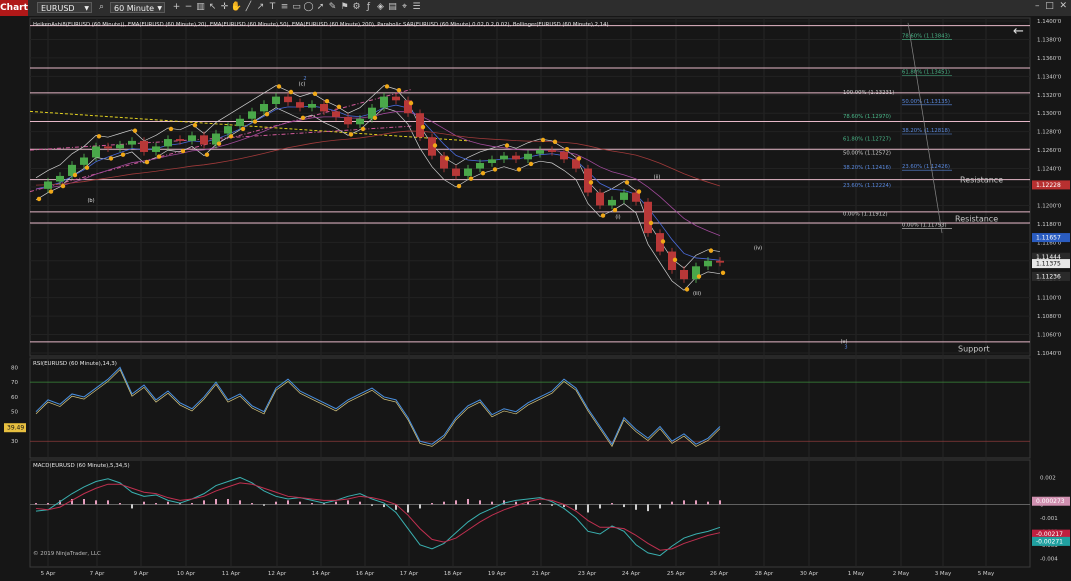 The image size is (1071, 581). I want to click on price-tag-label: 1.12228, so click(1048, 185).